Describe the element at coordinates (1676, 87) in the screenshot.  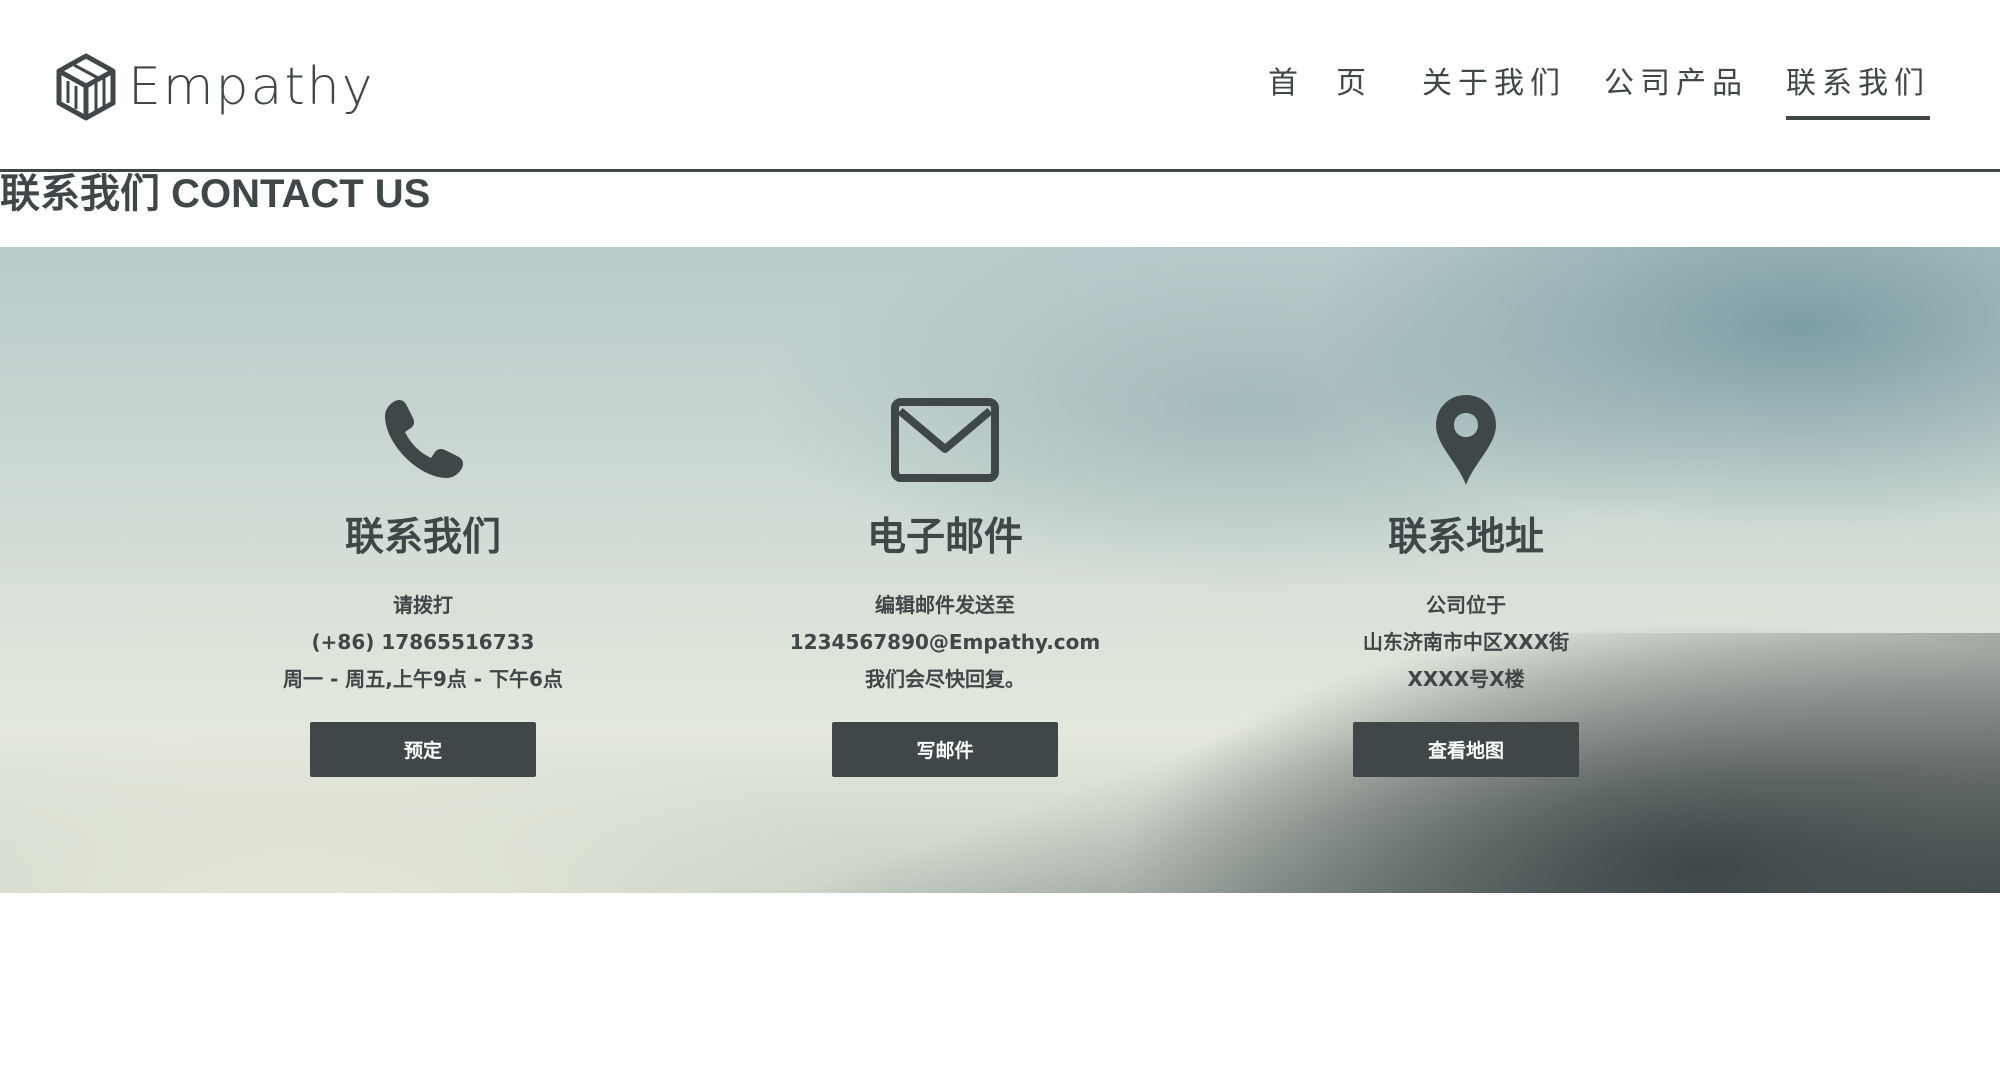
I see `nav-item-products: 公司产品` at that location.